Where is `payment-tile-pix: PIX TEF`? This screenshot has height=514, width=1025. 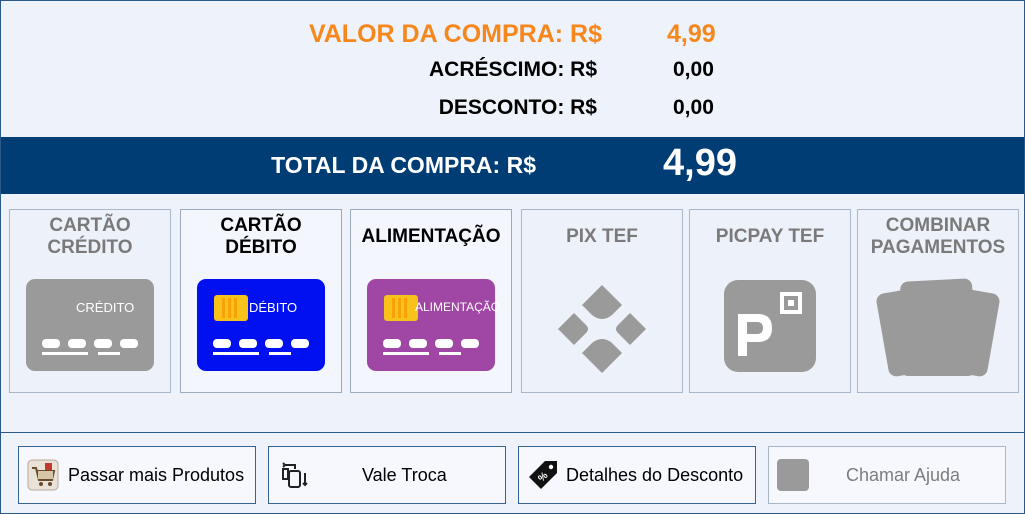
payment-tile-pix: PIX TEF is located at coordinates (602, 301).